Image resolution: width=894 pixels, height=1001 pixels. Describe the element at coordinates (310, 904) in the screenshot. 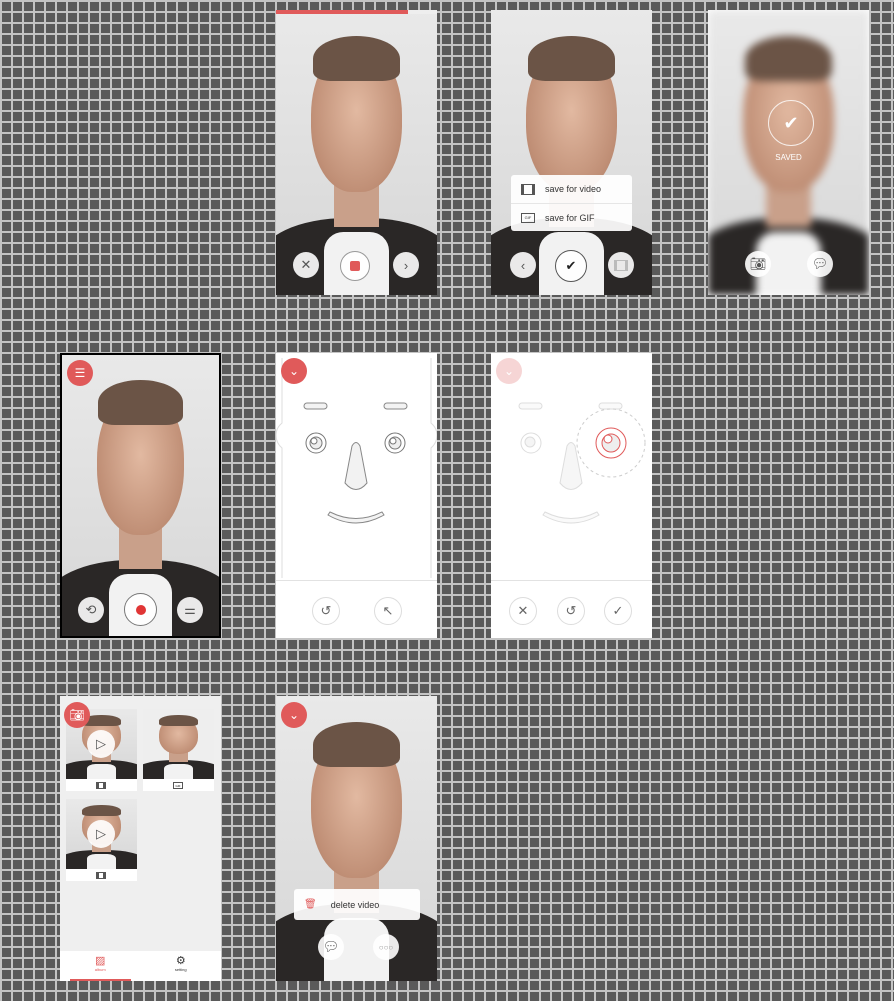

I see `trash-icon: 🗑︎` at that location.